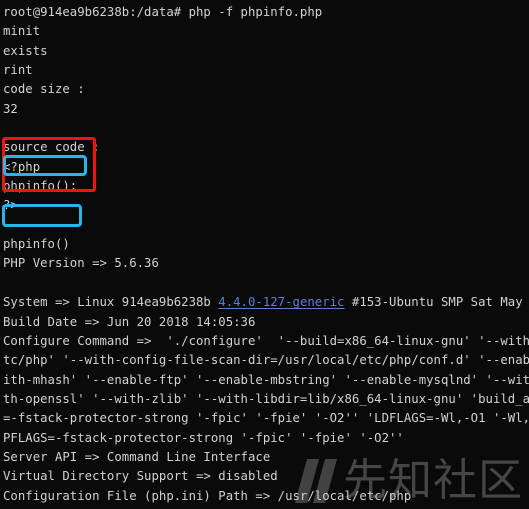 The image size is (529, 509). Describe the element at coordinates (51, 147) in the screenshot. I see `terminal-line-source-code-label: source code :` at that location.